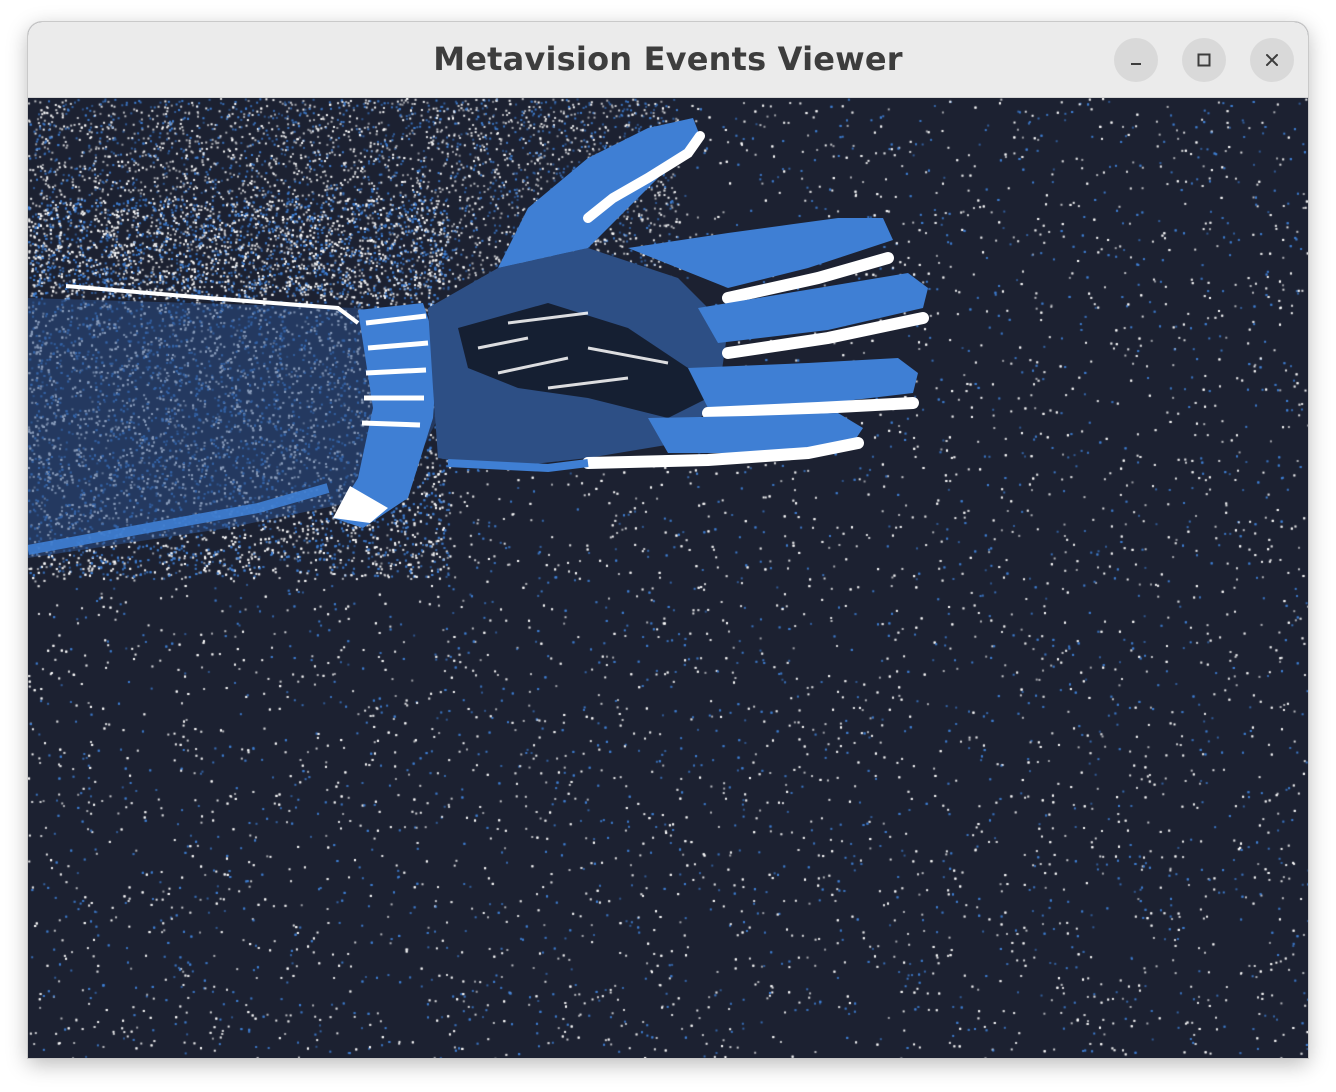 The height and width of the screenshot is (1092, 1336). I want to click on title-bar: Metavision Events Viewer, so click(668, 60).